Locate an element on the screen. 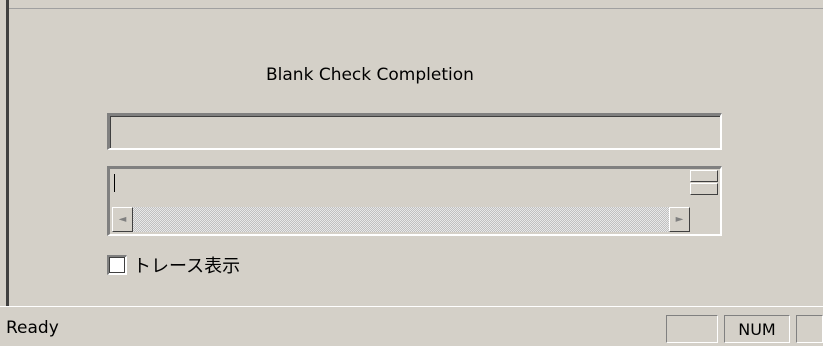 This screenshot has width=823, height=346. scroll-down-button is located at coordinates (704, 189).